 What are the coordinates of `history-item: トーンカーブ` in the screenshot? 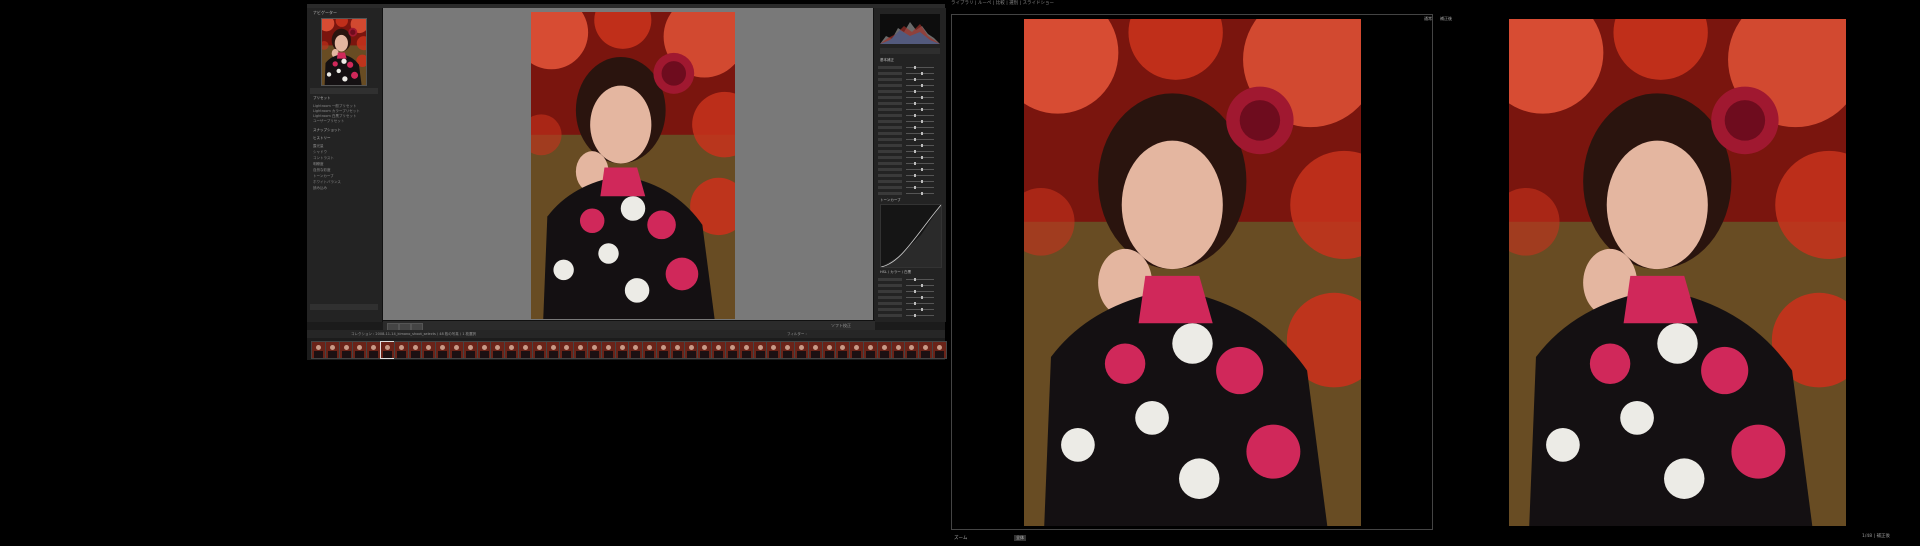 It's located at (323, 176).